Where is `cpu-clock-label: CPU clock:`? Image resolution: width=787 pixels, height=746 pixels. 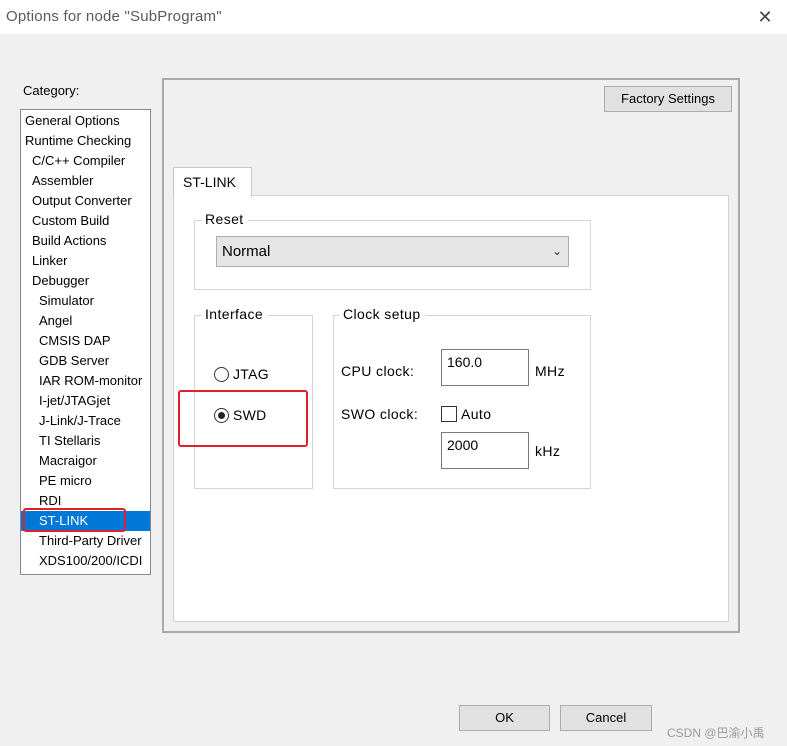 cpu-clock-label: CPU clock: is located at coordinates (378, 371).